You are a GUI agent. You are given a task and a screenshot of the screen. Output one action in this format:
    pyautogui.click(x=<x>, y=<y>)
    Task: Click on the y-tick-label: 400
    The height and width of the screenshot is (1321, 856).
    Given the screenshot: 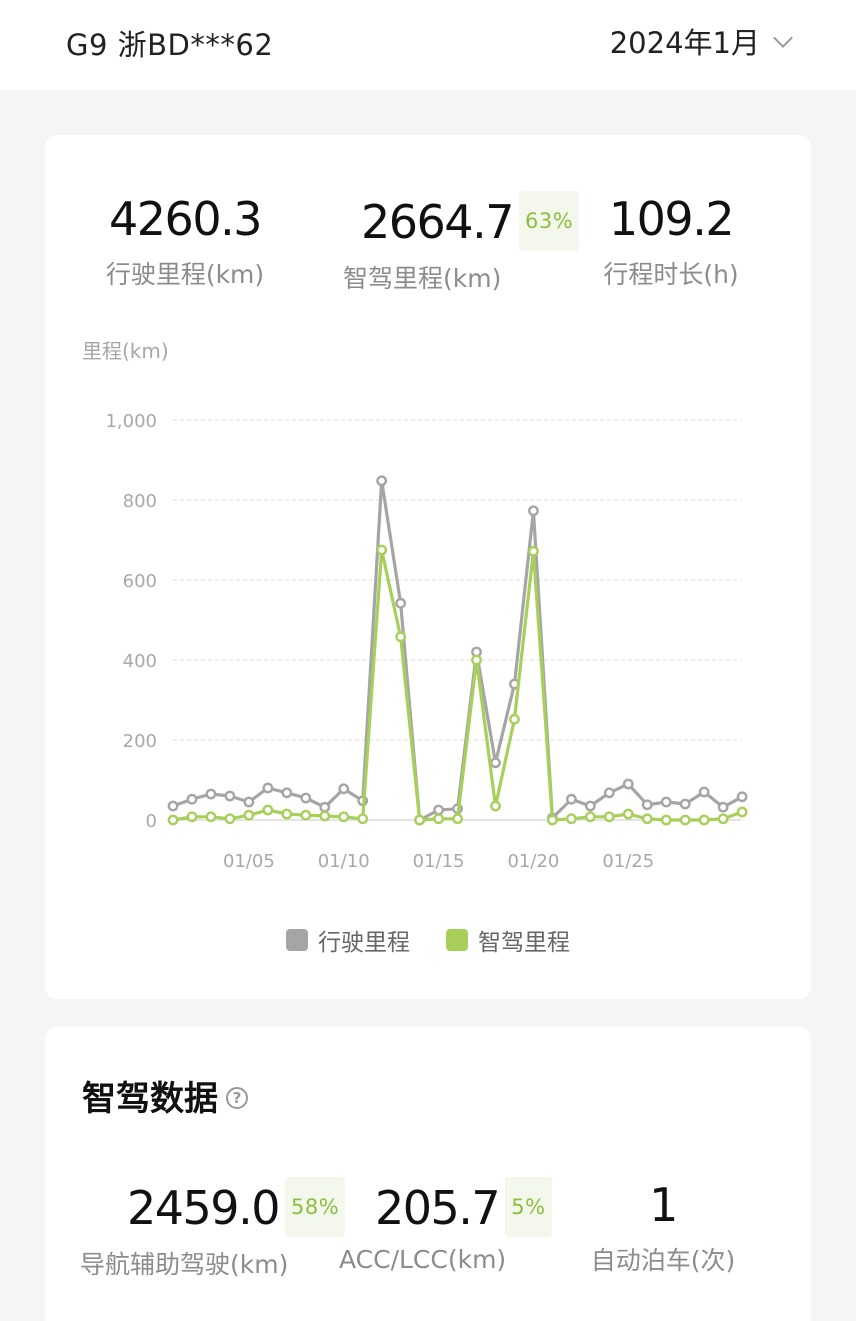 What is the action you would take?
    pyautogui.click(x=140, y=661)
    